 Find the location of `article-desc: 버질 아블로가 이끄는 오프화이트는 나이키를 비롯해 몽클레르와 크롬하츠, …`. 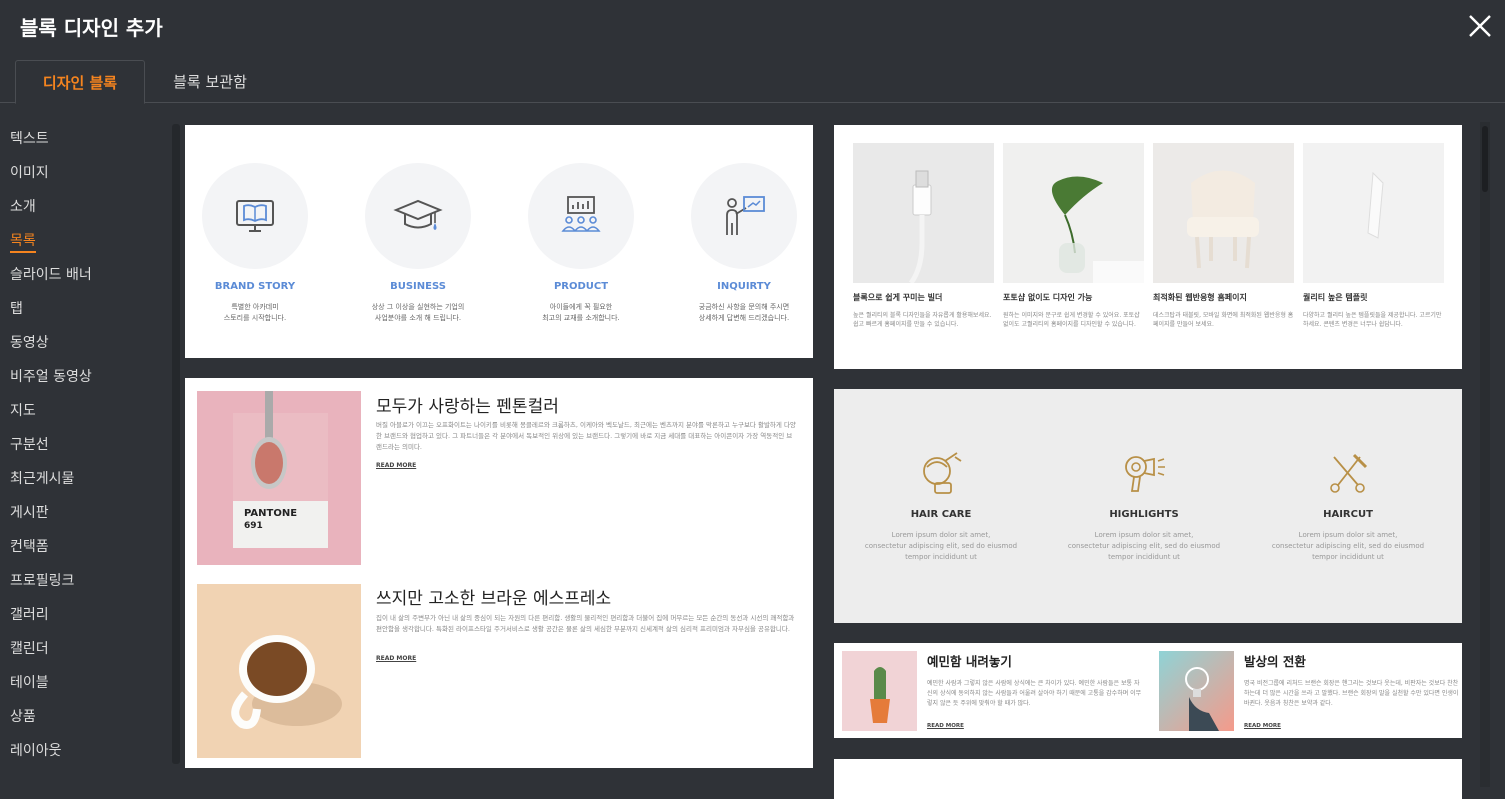

article-desc: 버질 아블로가 이끄는 오프화이트는 나이키를 비롯해 몽클레르와 크롬하츠, … is located at coordinates (586, 436).